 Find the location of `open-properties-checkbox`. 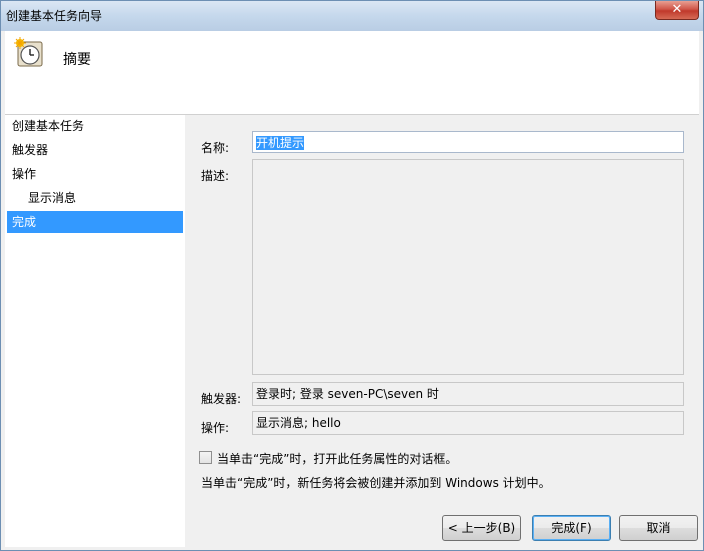

open-properties-checkbox is located at coordinates (205, 457).